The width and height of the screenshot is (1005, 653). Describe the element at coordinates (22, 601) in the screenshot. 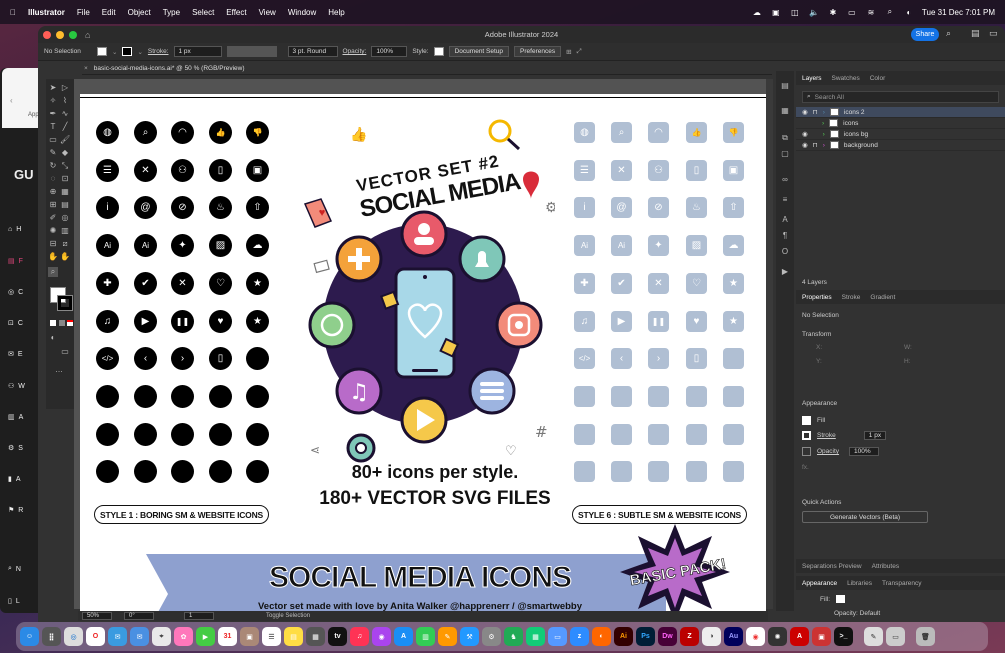

I see `sidebar-partial-item: ▯ L` at that location.